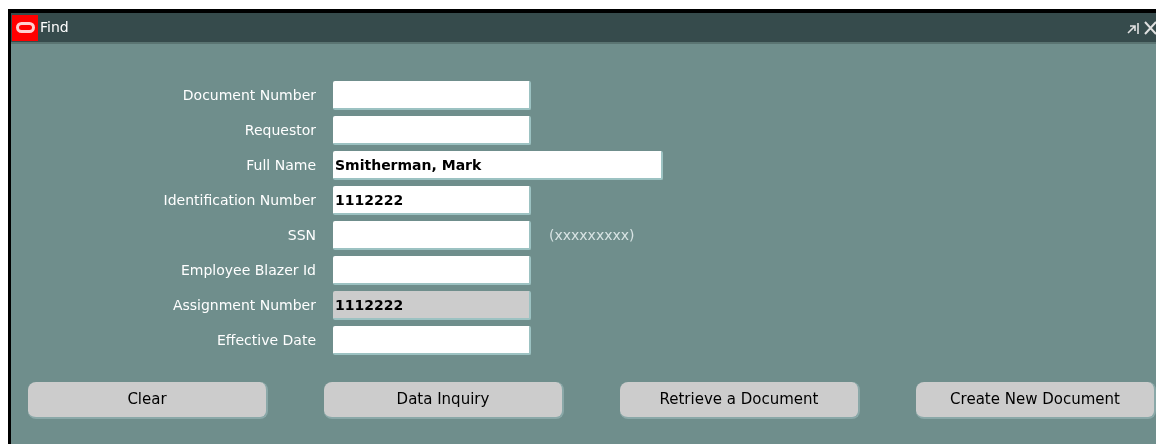 Image resolution: width=1156 pixels, height=444 pixels. Describe the element at coordinates (301, 235) in the screenshot. I see `field-label: SSN` at that location.